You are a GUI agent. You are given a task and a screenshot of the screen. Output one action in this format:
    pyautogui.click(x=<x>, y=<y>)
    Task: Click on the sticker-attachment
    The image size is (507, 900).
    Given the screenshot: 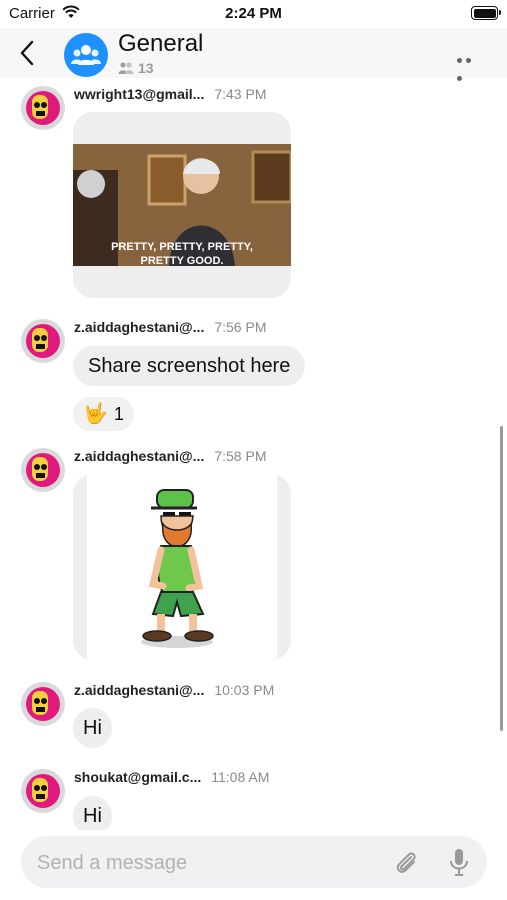 What is the action you would take?
    pyautogui.click(x=182, y=567)
    